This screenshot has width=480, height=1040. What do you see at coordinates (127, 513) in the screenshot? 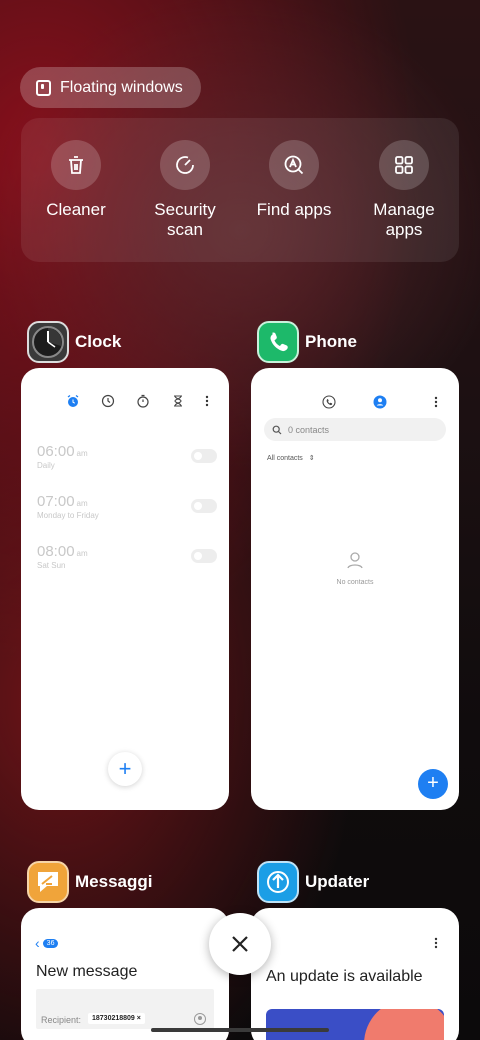
I see `alarm-item: 07:00 am Monday to Friday` at bounding box center [127, 513].